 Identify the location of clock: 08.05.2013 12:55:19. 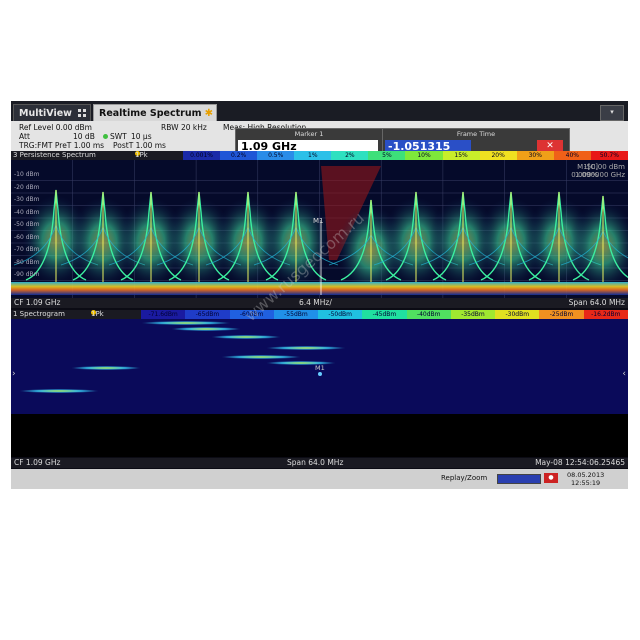
(585, 479).